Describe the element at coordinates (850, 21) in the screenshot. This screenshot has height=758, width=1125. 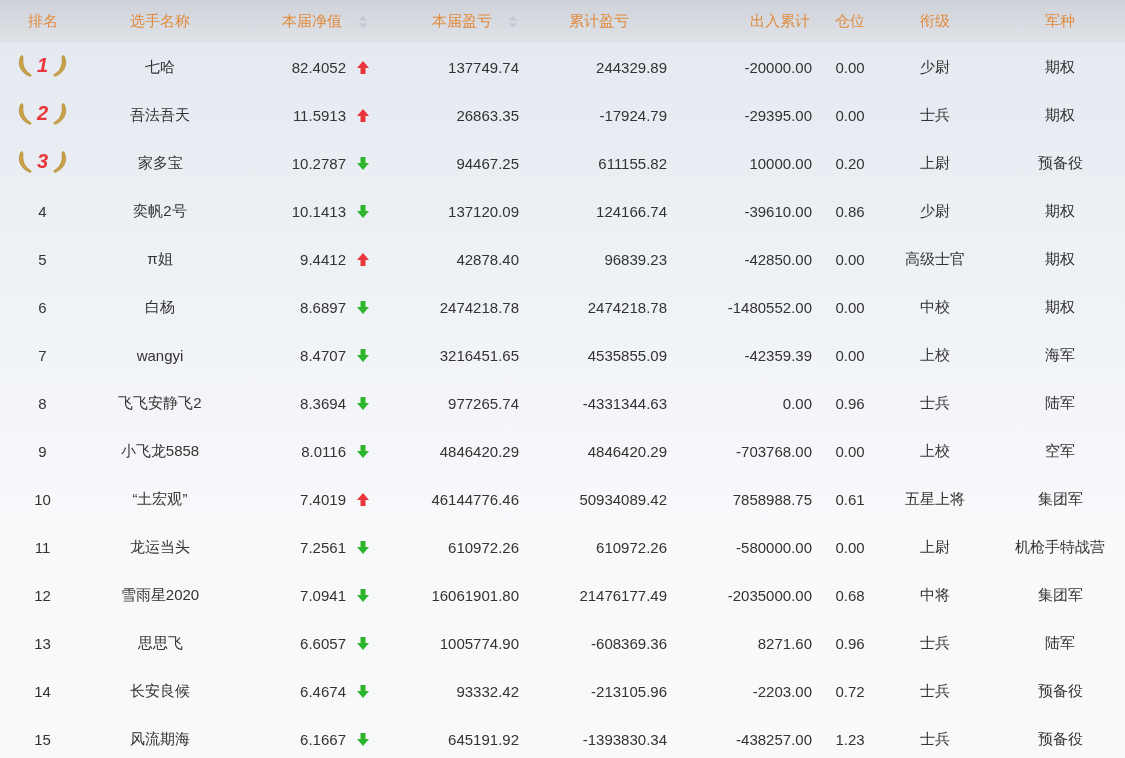
I see `column-header: 仓位` at that location.